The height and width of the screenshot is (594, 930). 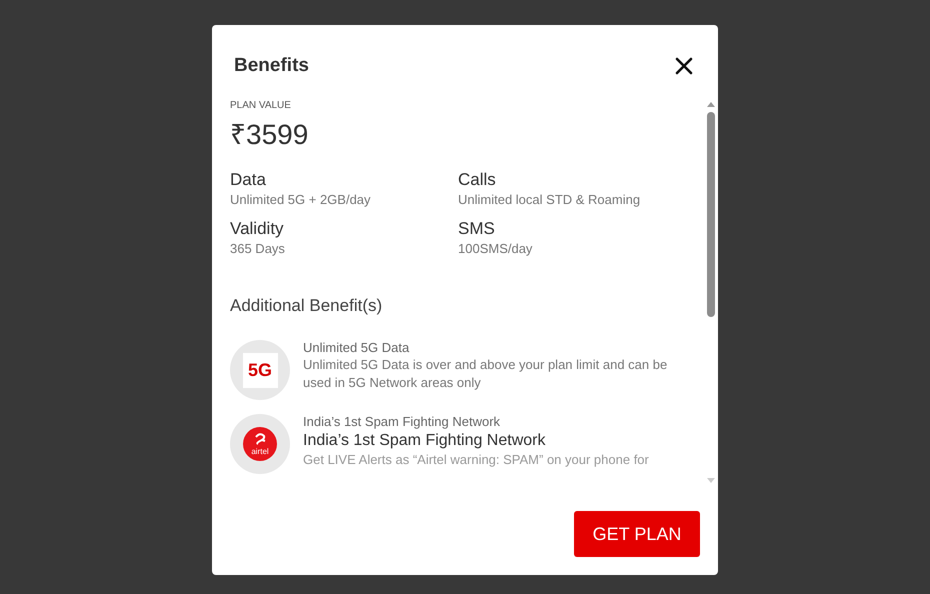 What do you see at coordinates (261, 105) in the screenshot?
I see `plan-value-label: PLAN VALUE` at bounding box center [261, 105].